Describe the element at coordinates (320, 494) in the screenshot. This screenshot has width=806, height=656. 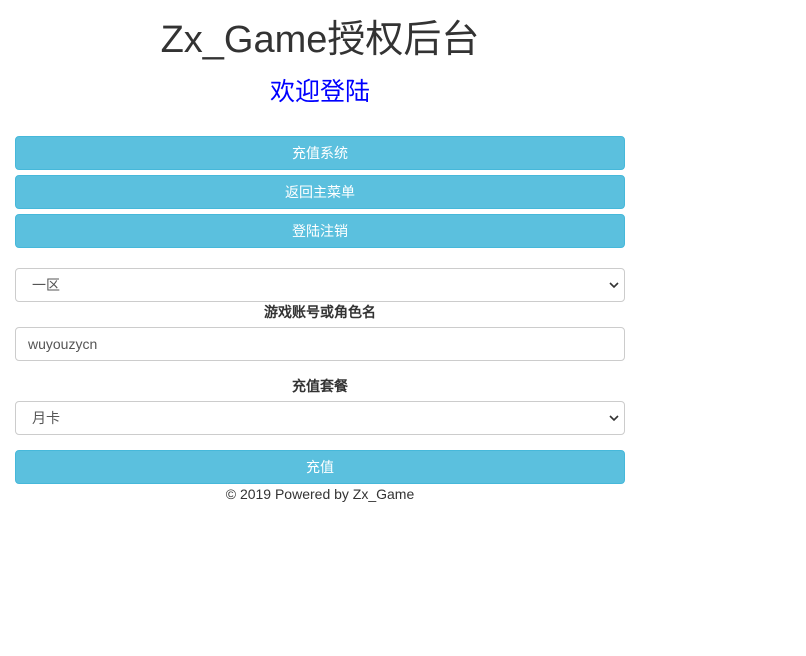
I see `footer-copyright: © 2019 Powered by Zx_Game` at that location.